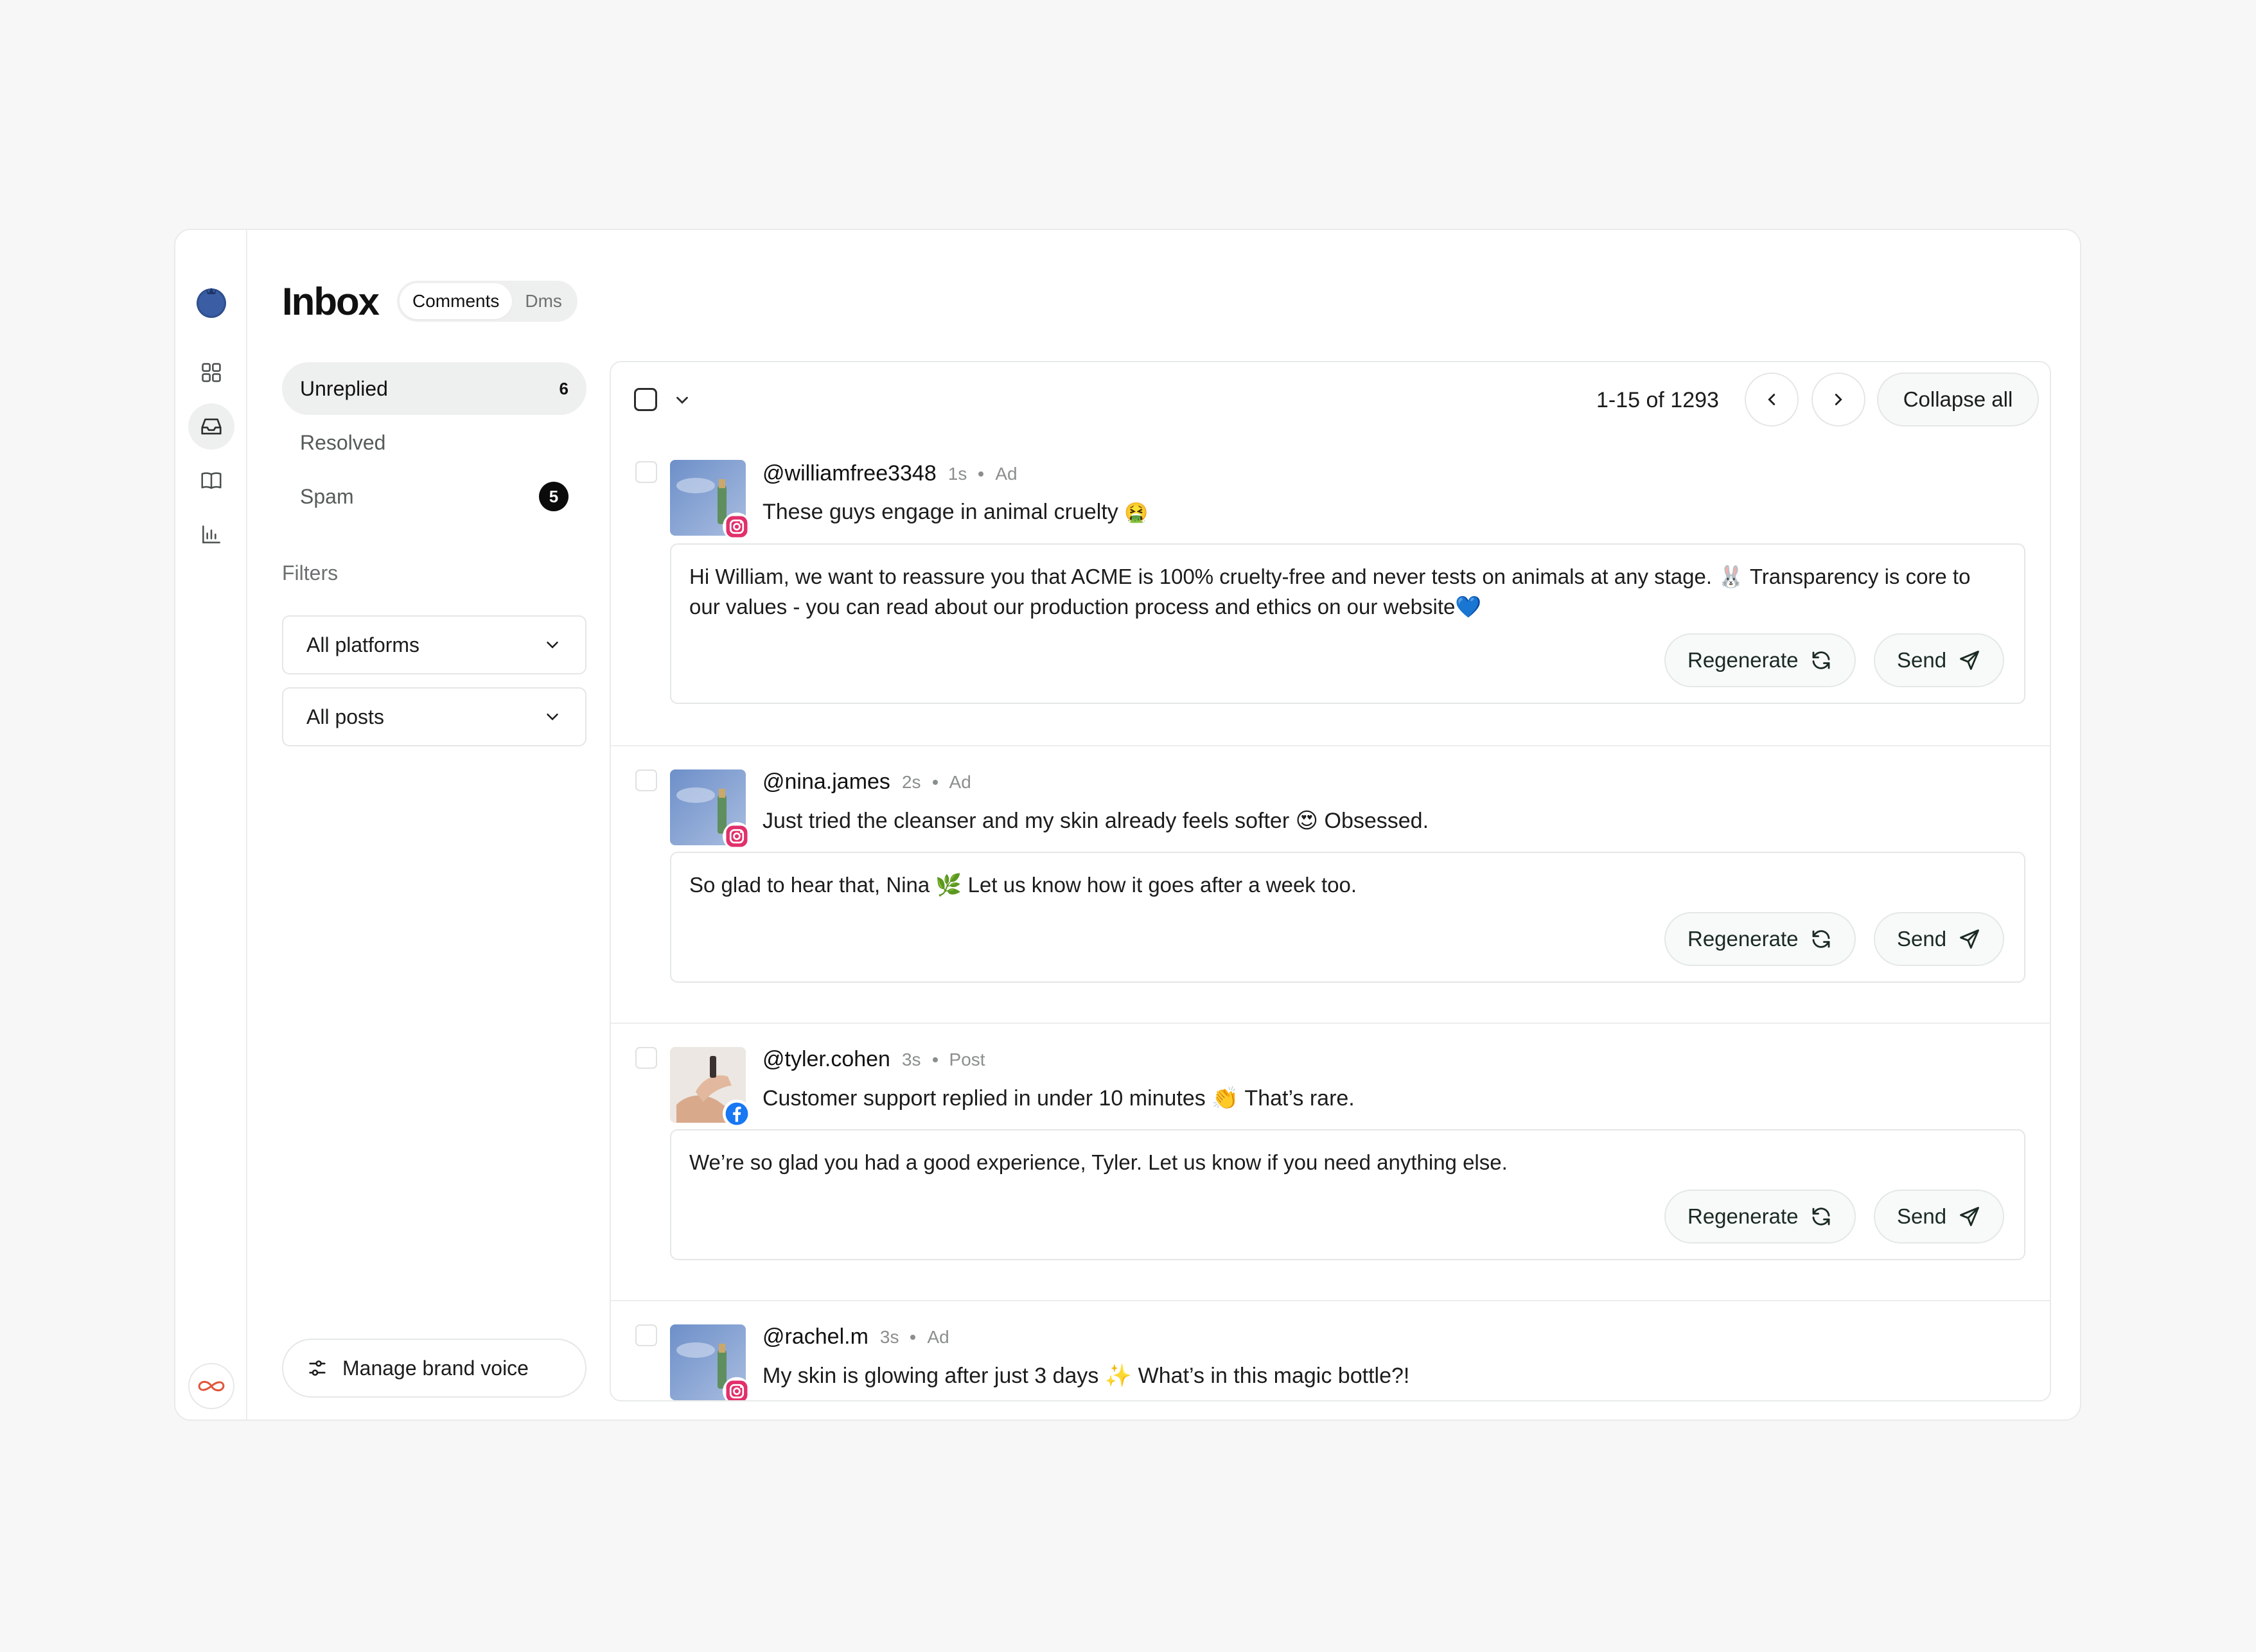  I want to click on list-toolbar: 1-15 of 1293 Collapse all, so click(1330, 400).